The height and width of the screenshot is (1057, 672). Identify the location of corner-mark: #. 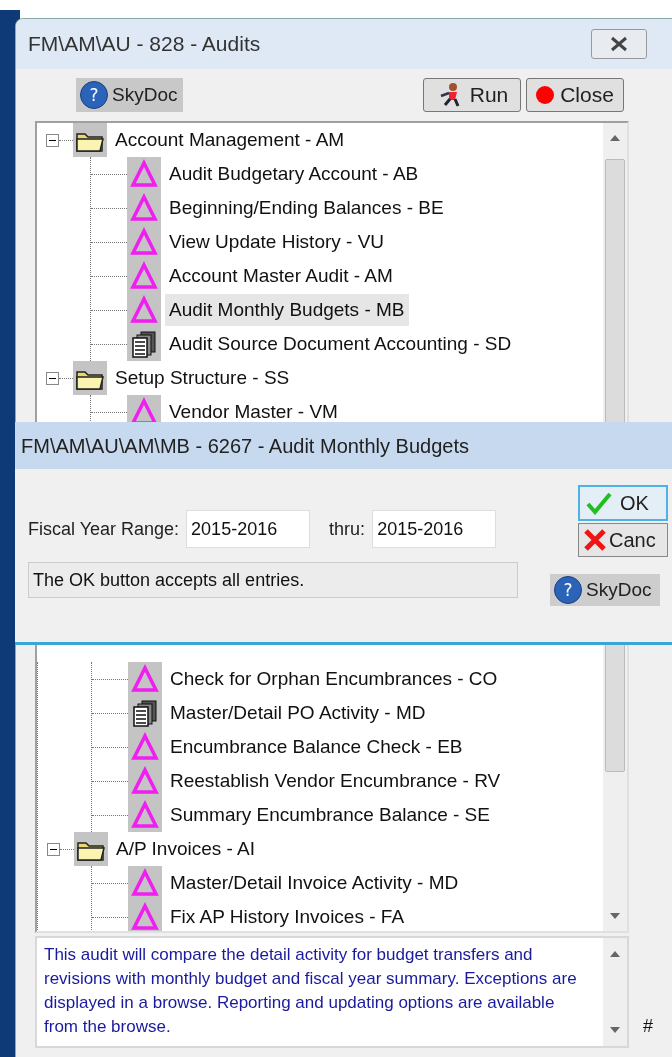
(648, 1026).